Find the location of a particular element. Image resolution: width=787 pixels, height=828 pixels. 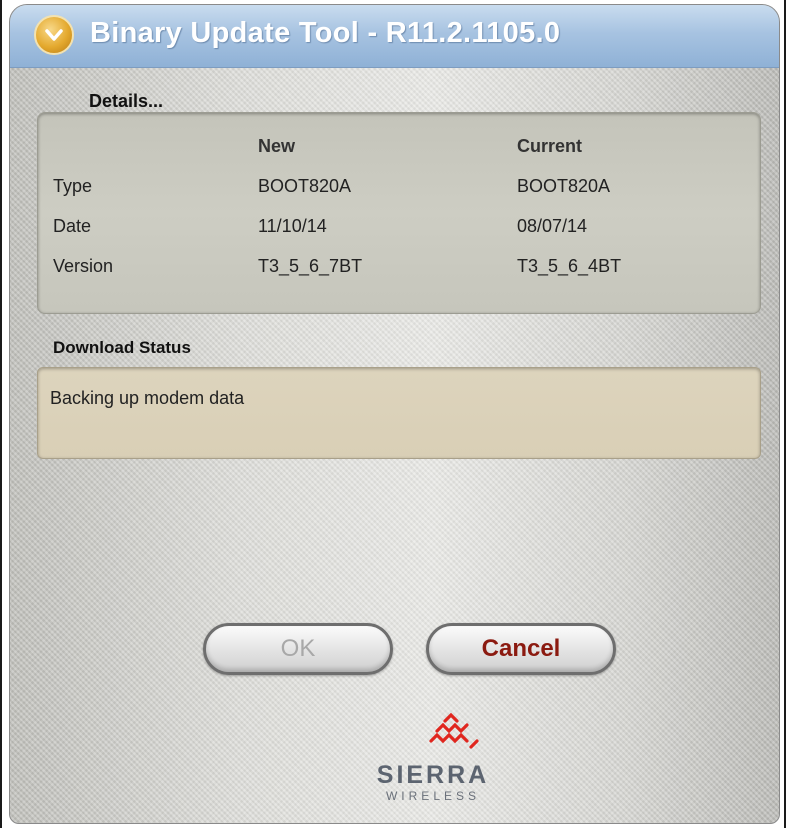

ok-button: OK is located at coordinates (298, 649).